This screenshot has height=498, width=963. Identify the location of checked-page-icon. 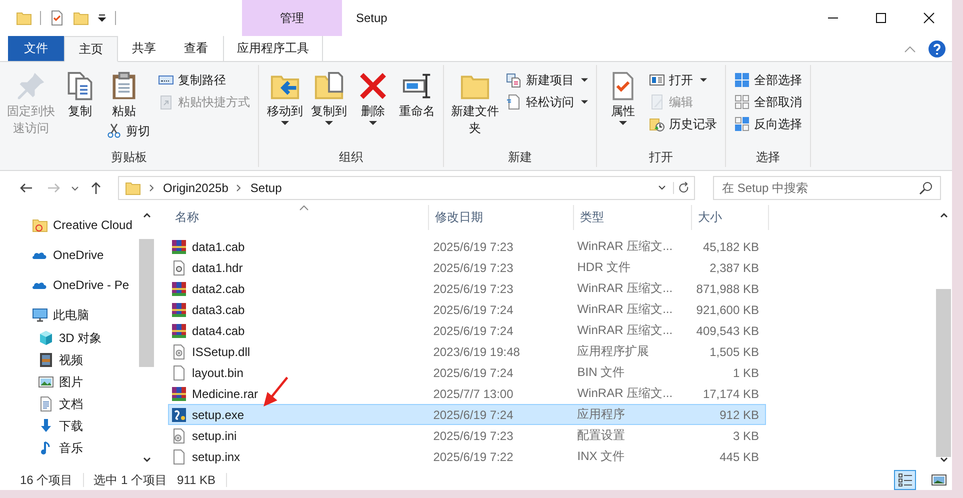
(57, 18).